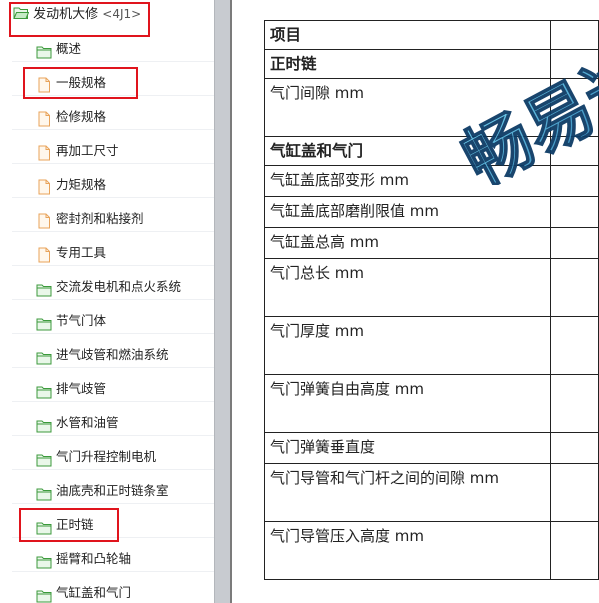  What do you see at coordinates (407, 64) in the screenshot?
I see `spec-item-cell: 正时链` at bounding box center [407, 64].